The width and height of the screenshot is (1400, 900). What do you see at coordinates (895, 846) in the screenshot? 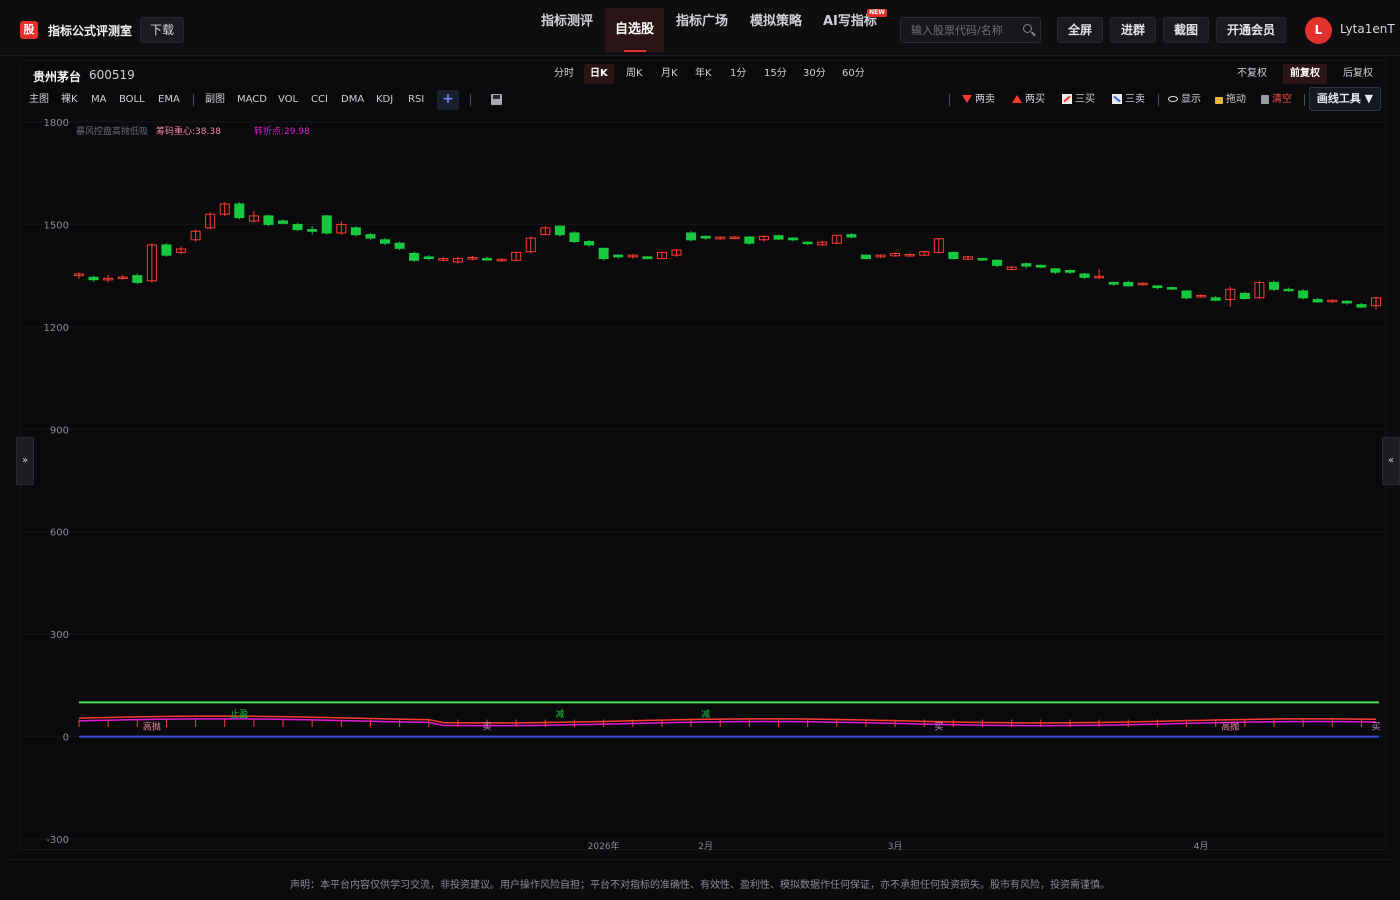
I see `x-tick-label: 3月` at bounding box center [895, 846].